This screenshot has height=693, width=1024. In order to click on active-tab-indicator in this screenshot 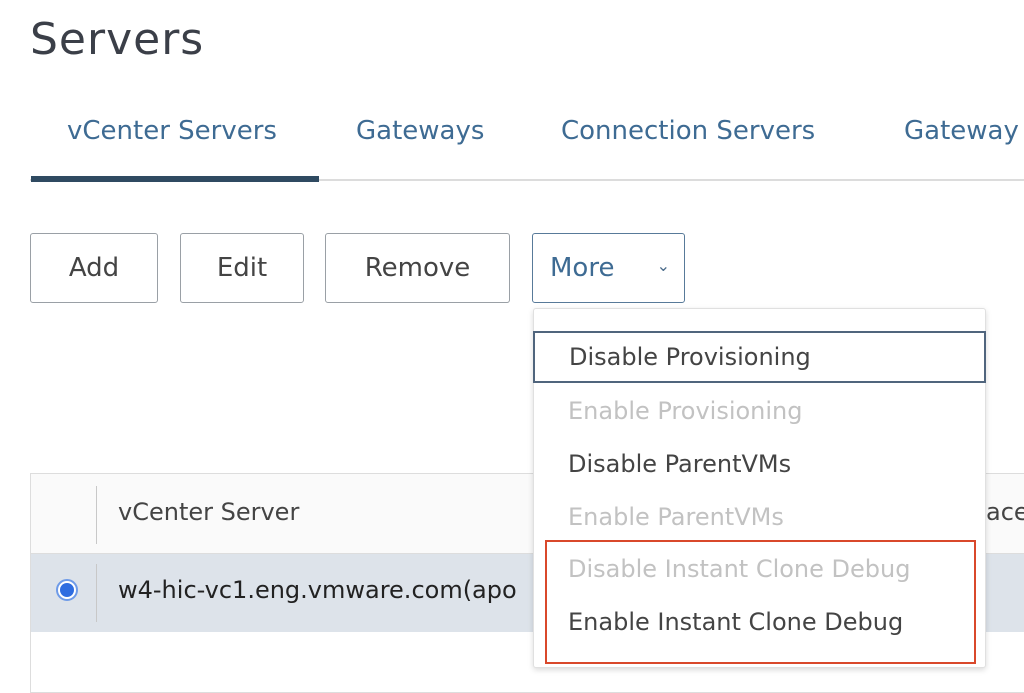, I will do `click(175, 179)`.